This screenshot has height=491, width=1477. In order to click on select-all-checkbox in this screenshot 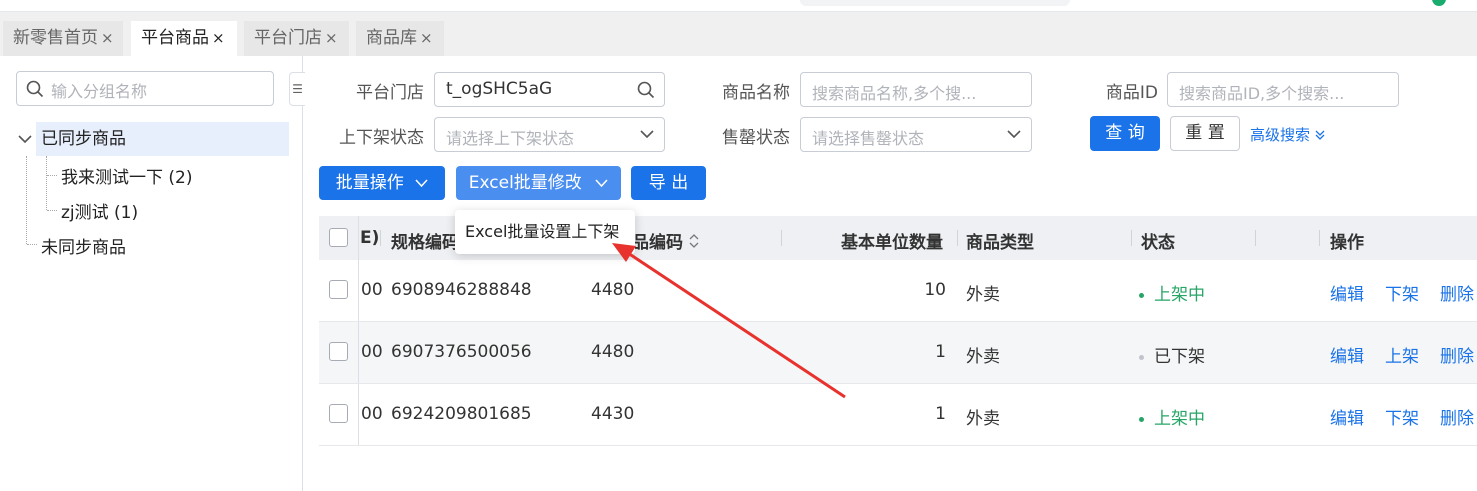, I will do `click(338, 237)`.